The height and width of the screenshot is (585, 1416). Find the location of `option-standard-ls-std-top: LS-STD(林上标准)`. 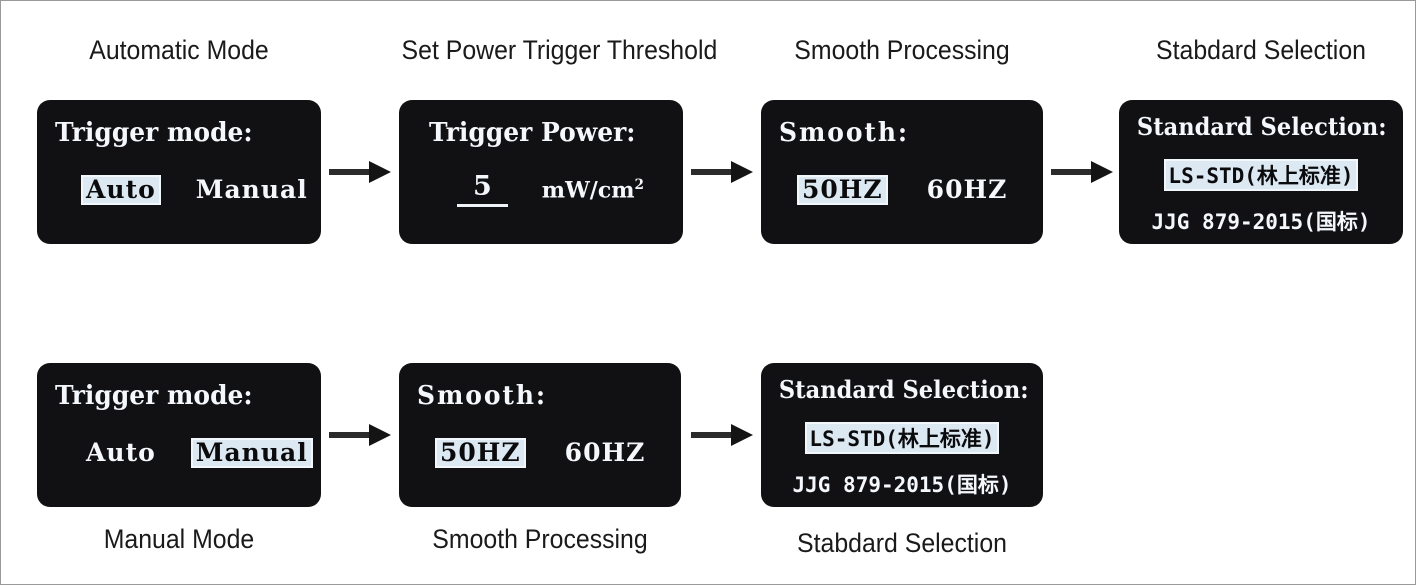

option-standard-ls-std-top: LS-STD(林上标准) is located at coordinates (1261, 175).